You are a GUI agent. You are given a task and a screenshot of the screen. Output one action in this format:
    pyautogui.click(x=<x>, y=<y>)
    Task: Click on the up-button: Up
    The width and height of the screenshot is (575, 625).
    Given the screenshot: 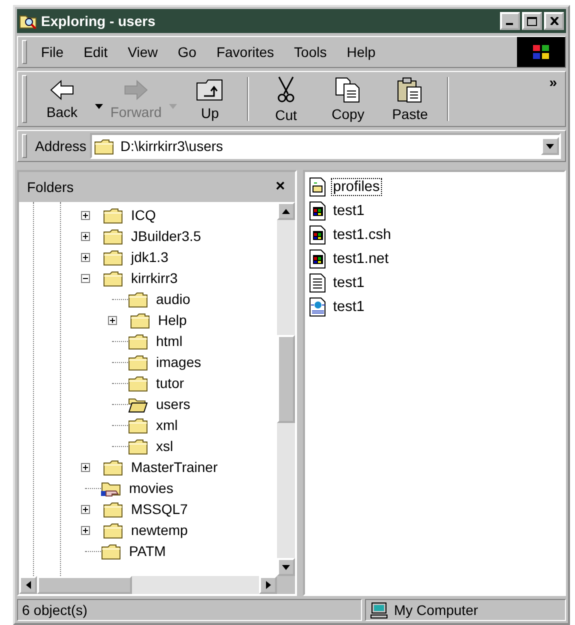 What is the action you would take?
    pyautogui.click(x=210, y=99)
    